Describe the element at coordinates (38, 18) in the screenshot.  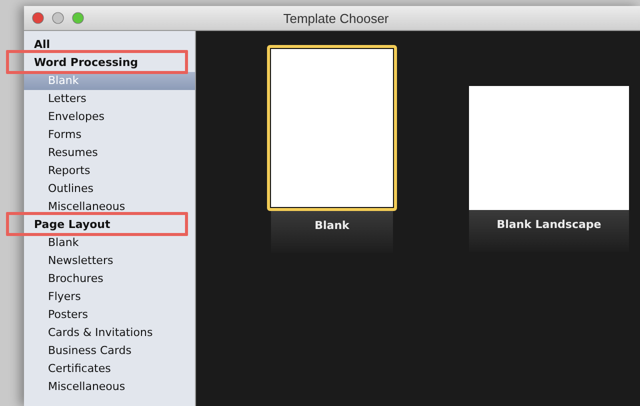
I see `close-button` at that location.